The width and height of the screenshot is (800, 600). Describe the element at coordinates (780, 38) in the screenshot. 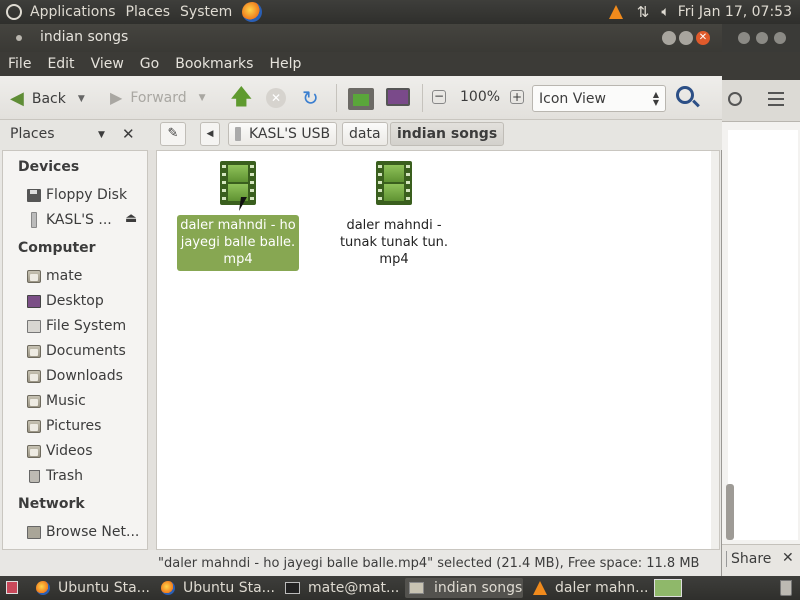

I see `background-close-button` at that location.